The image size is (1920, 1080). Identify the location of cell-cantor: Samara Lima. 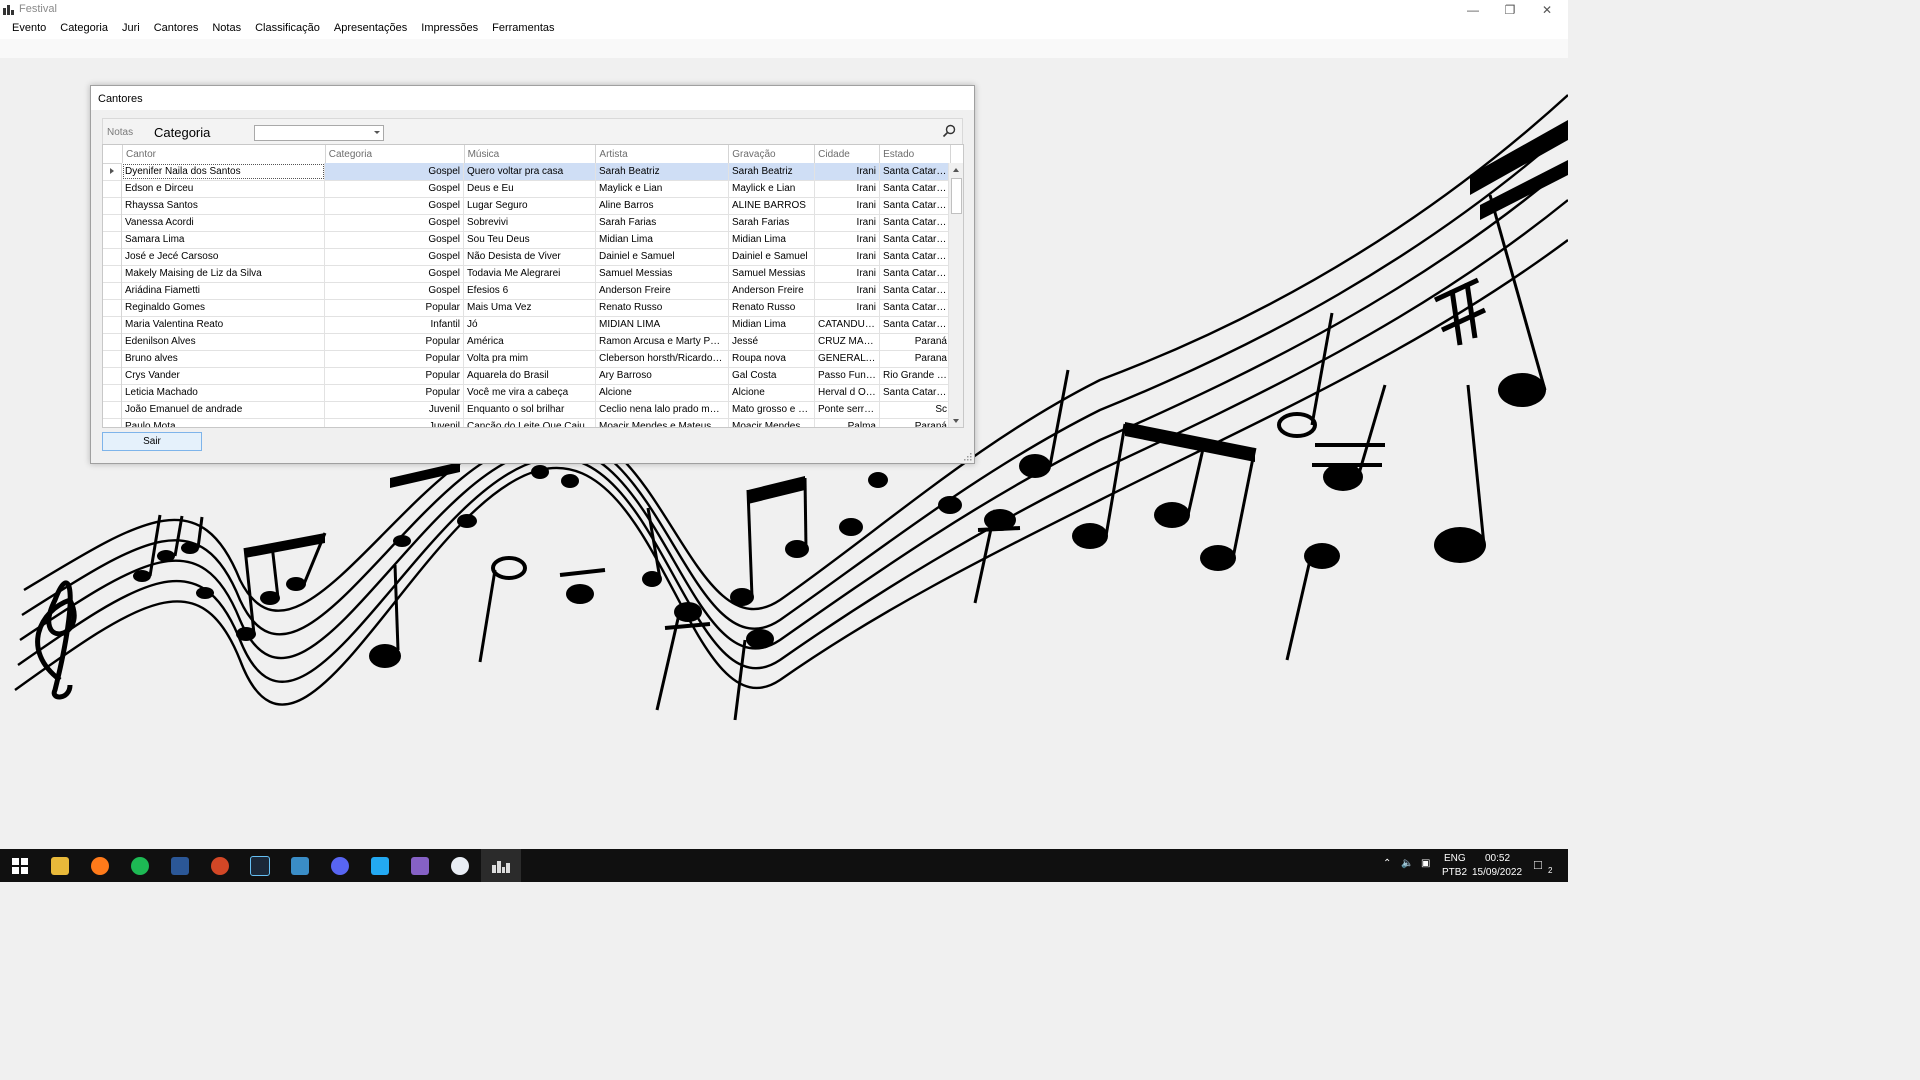
(223, 239).